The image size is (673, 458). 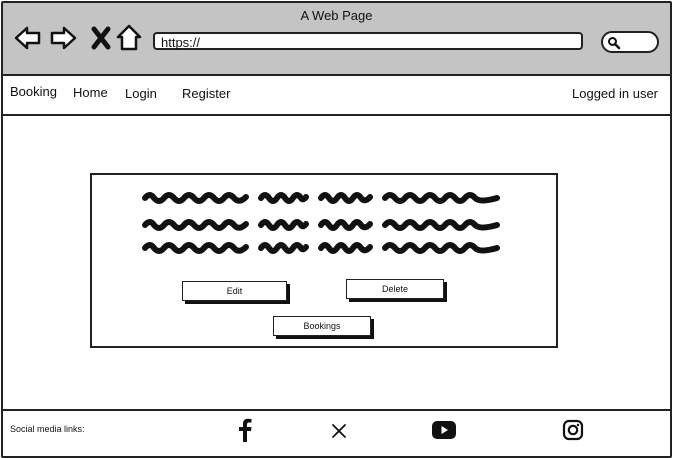 I want to click on nav-booking: Booking, so click(x=33, y=91).